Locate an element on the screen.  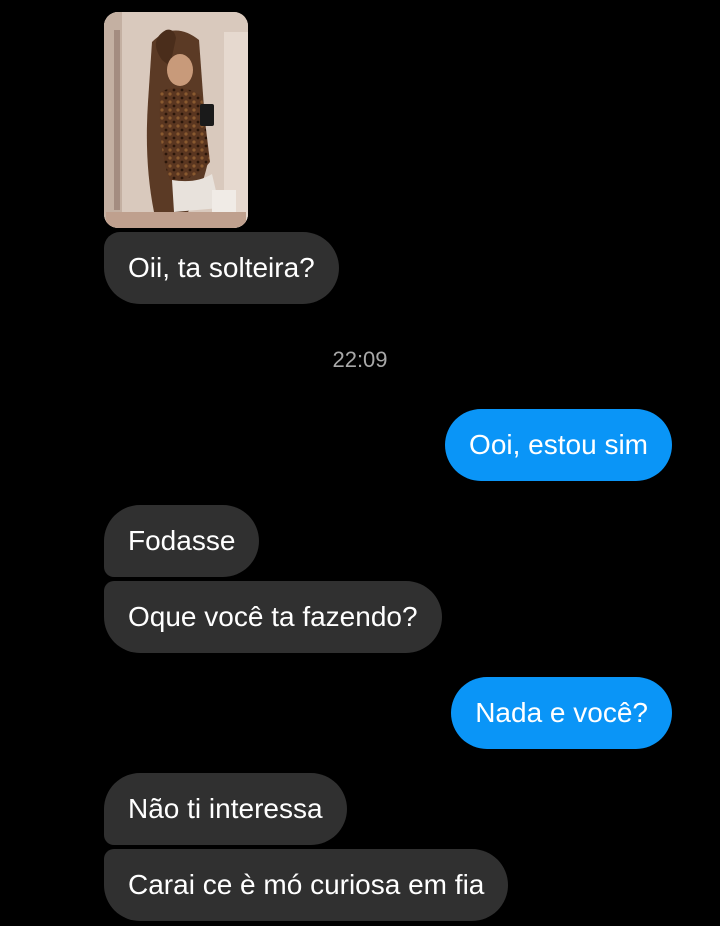
shared-photo is located at coordinates (176, 120).